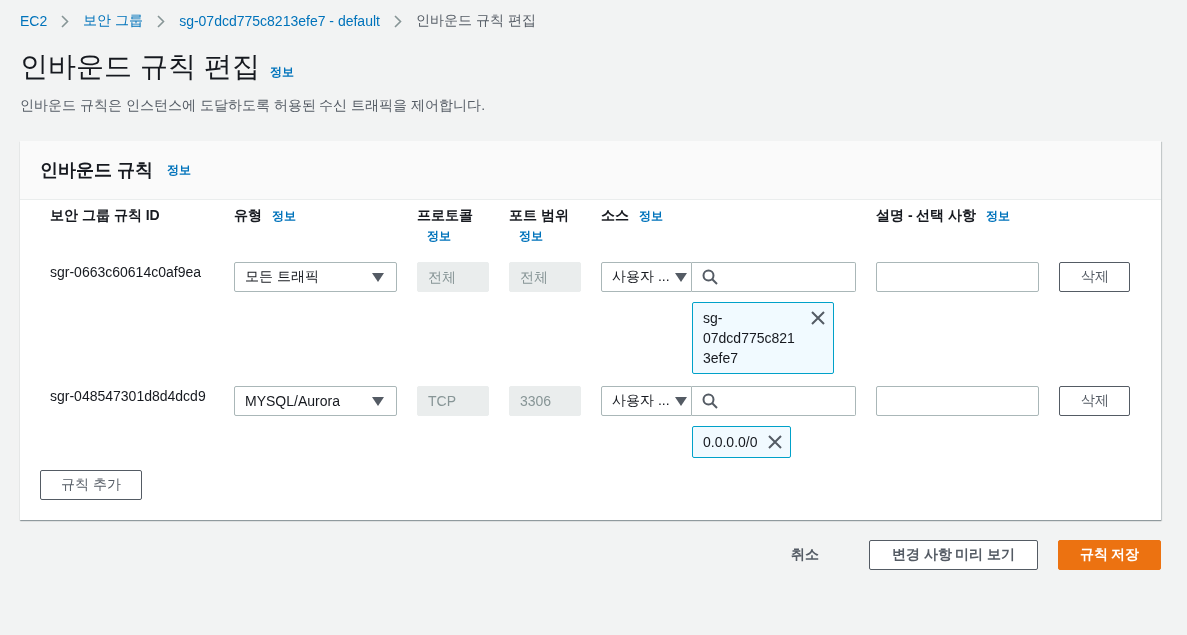  I want to click on type-select: MYSQL/Aurora, so click(315, 401).